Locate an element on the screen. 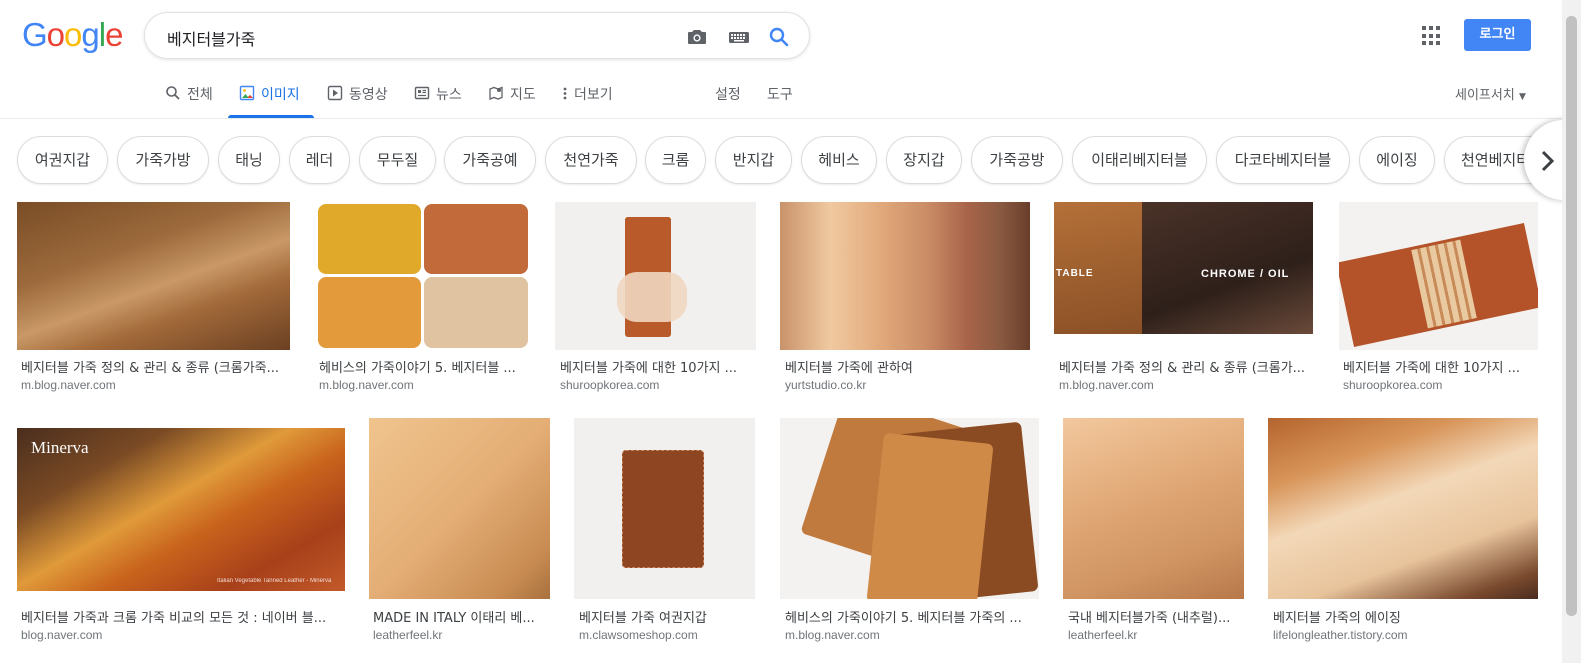  caret-down-icon: ▼ is located at coordinates (1522, 97).